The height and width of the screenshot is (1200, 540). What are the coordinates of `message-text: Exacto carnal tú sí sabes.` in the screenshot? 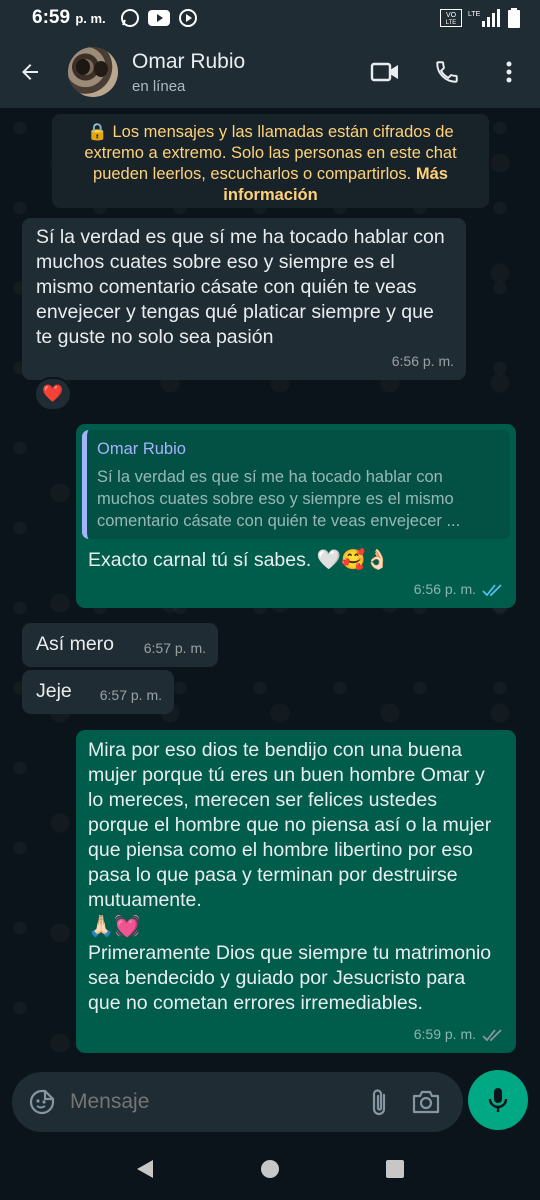 It's located at (200, 560).